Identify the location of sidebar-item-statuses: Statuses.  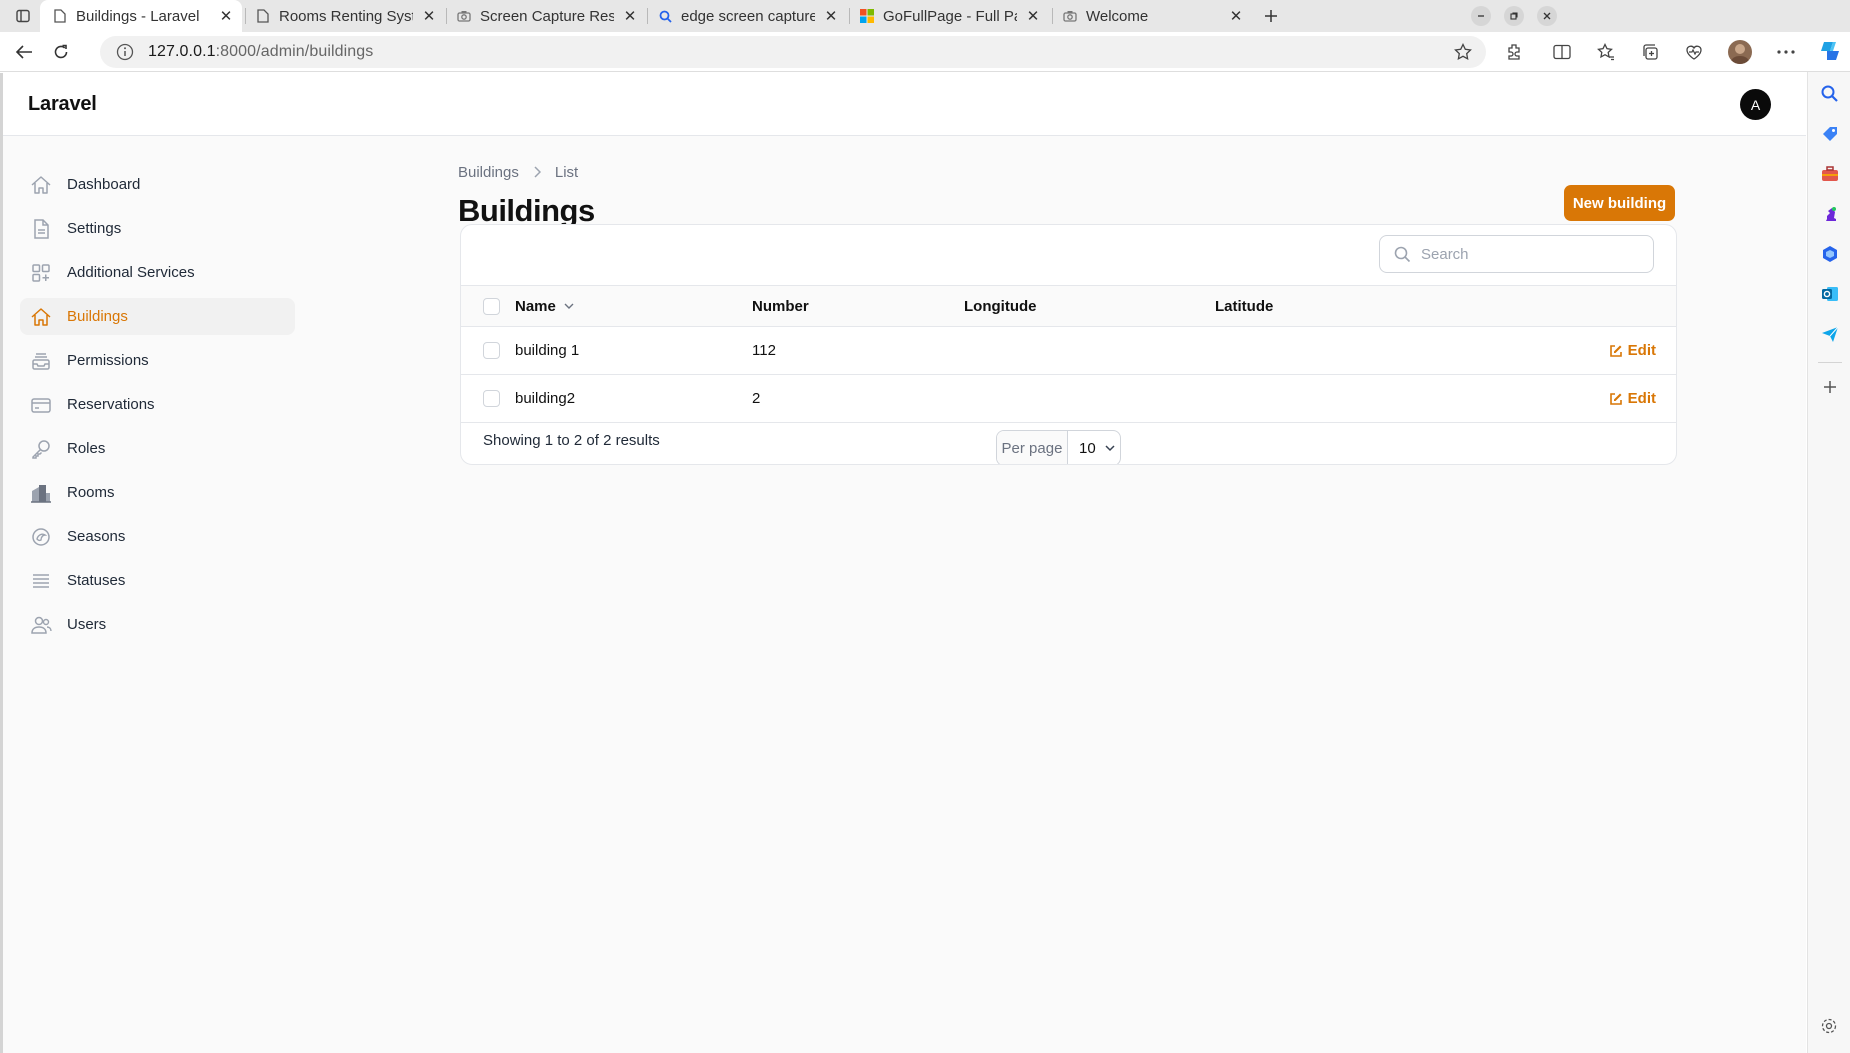
(157, 580).